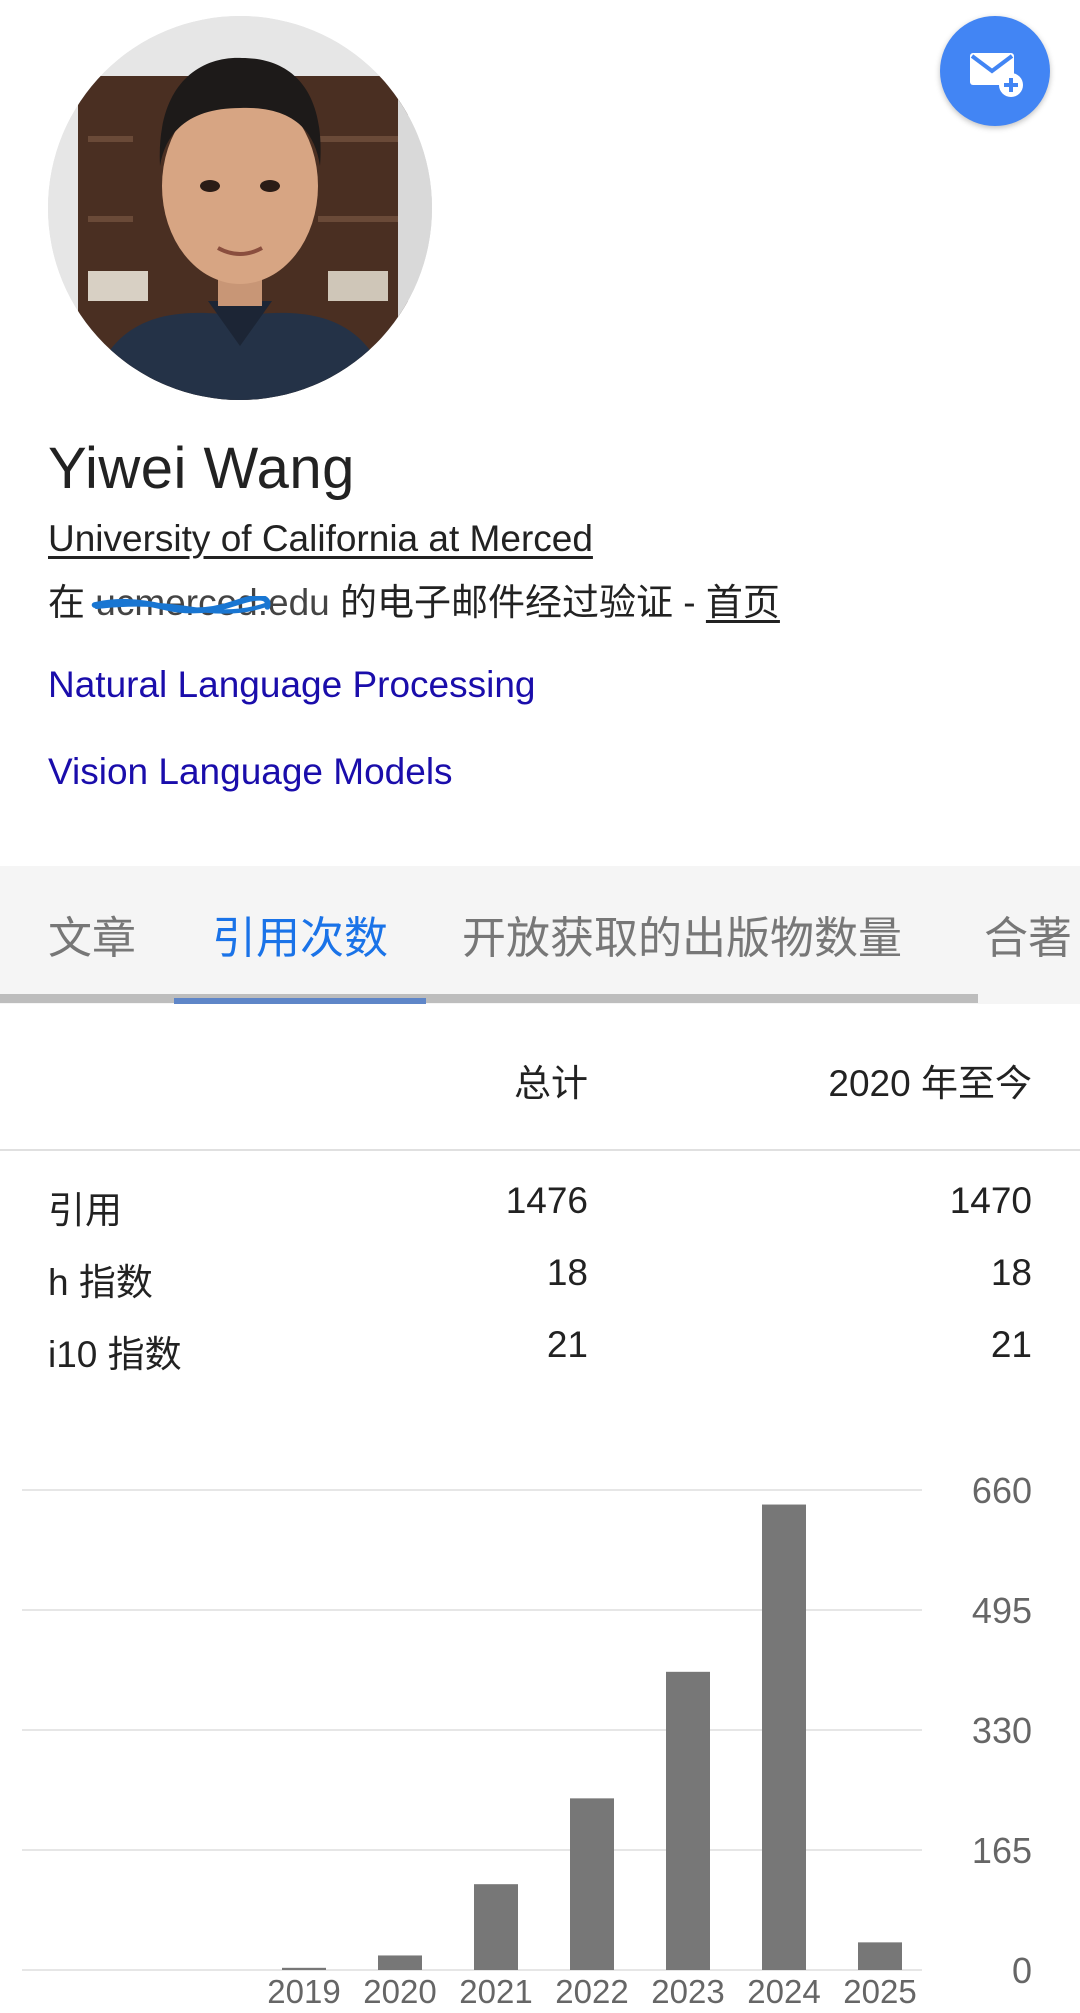  What do you see at coordinates (240, 208) in the screenshot?
I see `profile-photo` at bounding box center [240, 208].